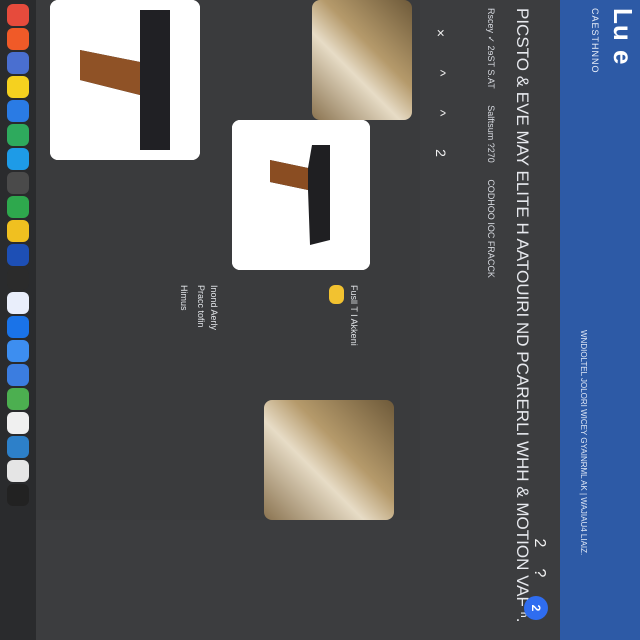  What do you see at coordinates (18, 159) in the screenshot?
I see `app-store-icon` at bounding box center [18, 159].